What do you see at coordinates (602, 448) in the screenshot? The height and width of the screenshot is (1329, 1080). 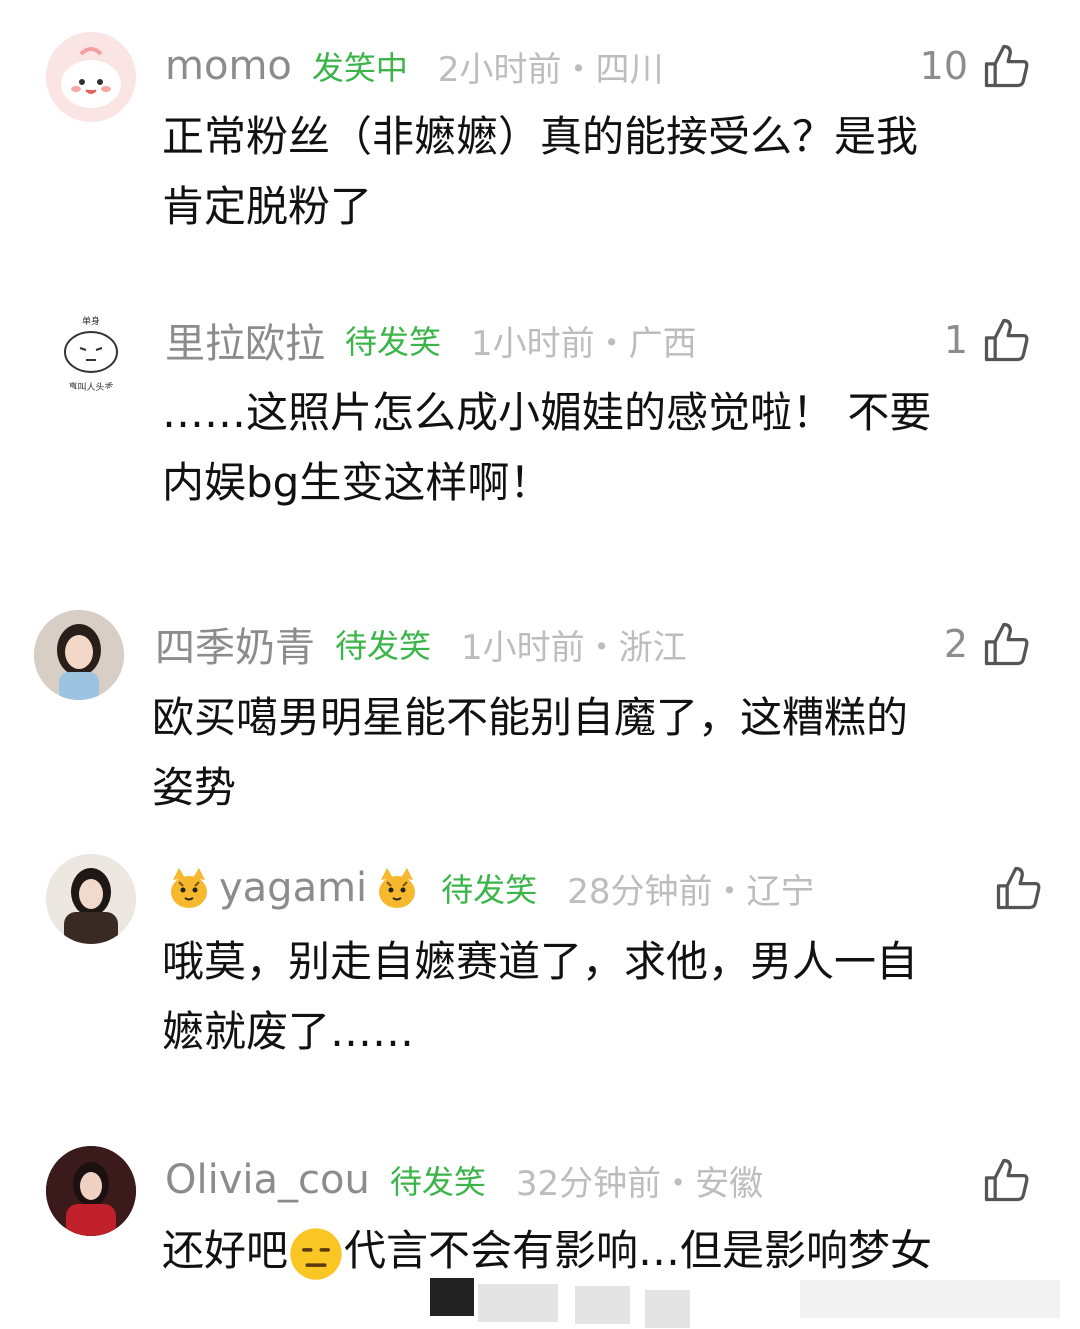 I see `comment-text: ……这照片怎么成小媚娃的感觉啦！ 不要 内娱bg生变这样啊！` at bounding box center [602, 448].